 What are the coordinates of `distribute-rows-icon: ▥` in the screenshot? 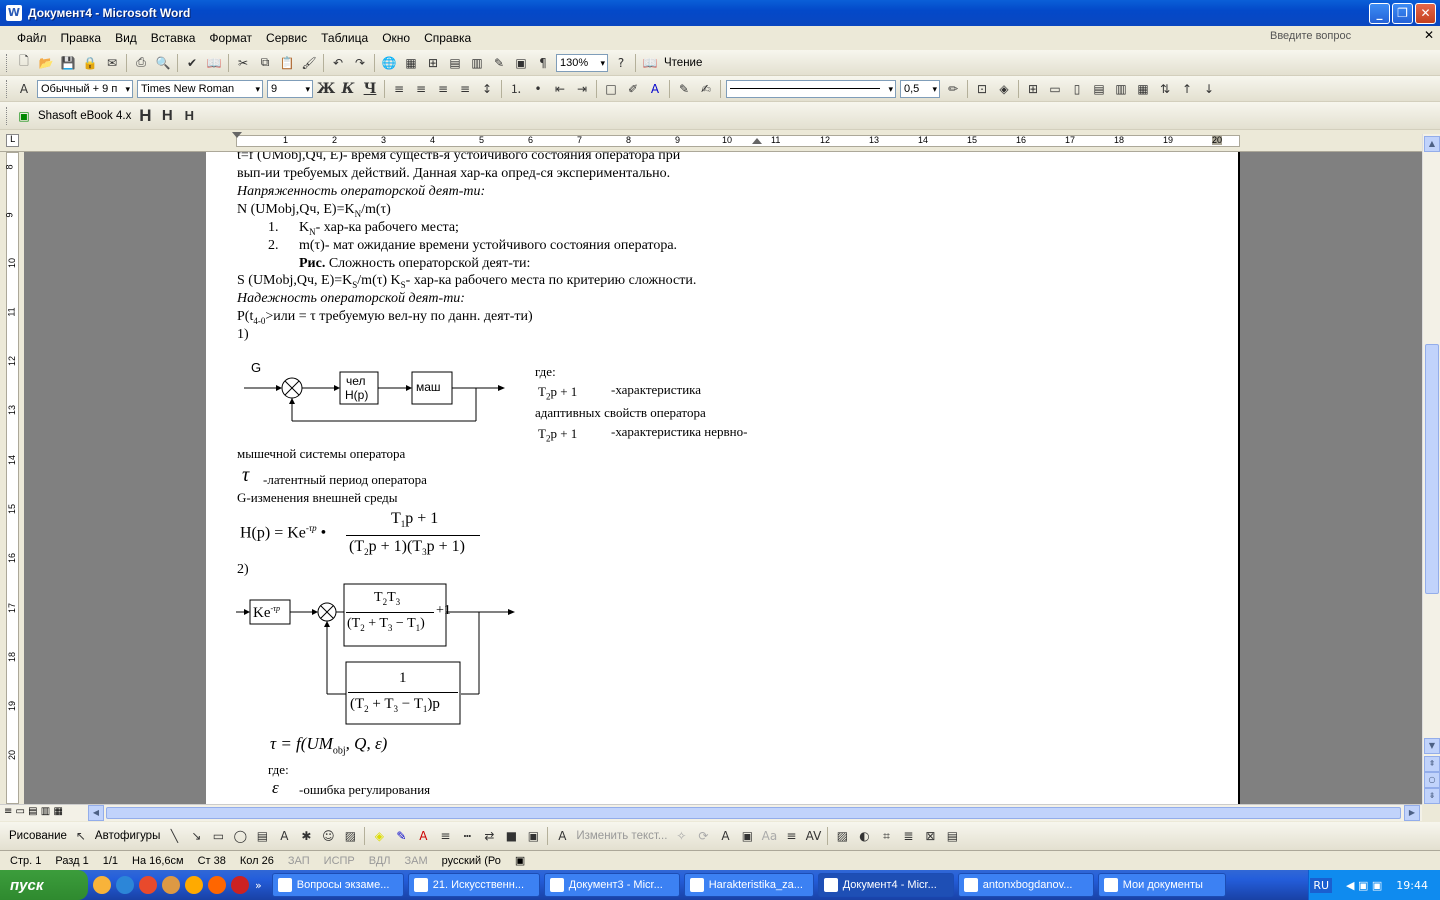 It's located at (1121, 89).